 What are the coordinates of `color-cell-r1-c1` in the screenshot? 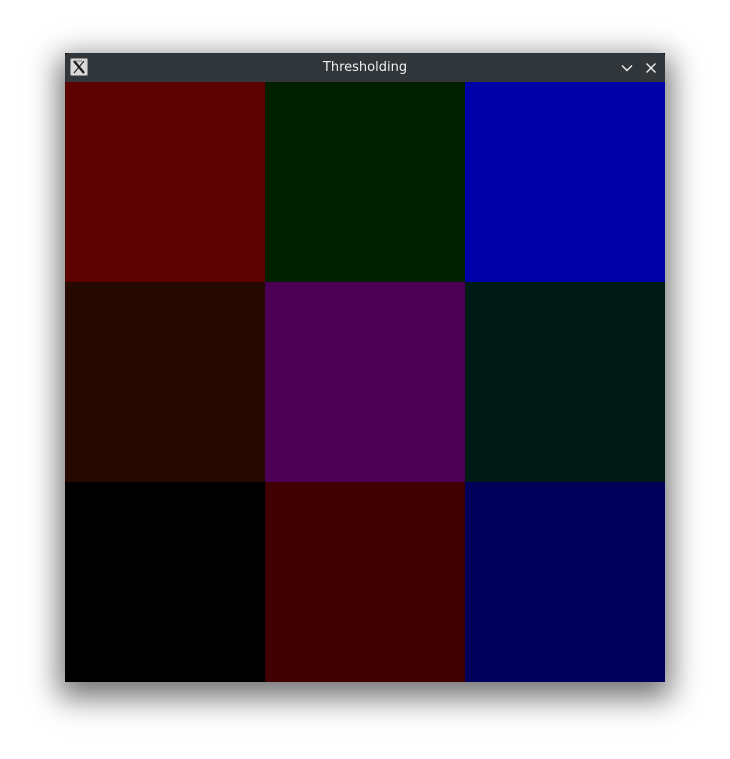 It's located at (165, 182).